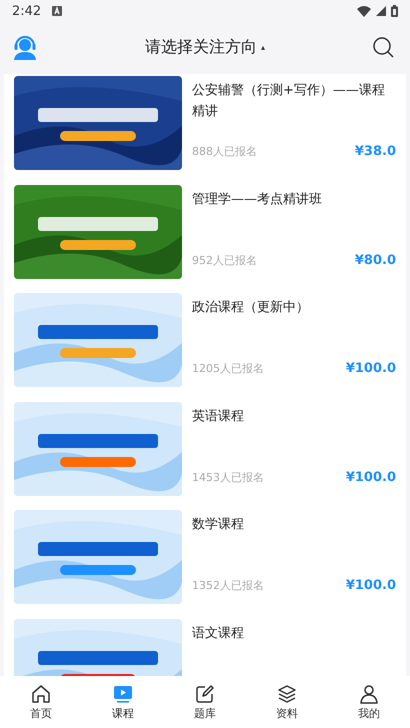  What do you see at coordinates (369, 694) in the screenshot?
I see `person-icon` at bounding box center [369, 694].